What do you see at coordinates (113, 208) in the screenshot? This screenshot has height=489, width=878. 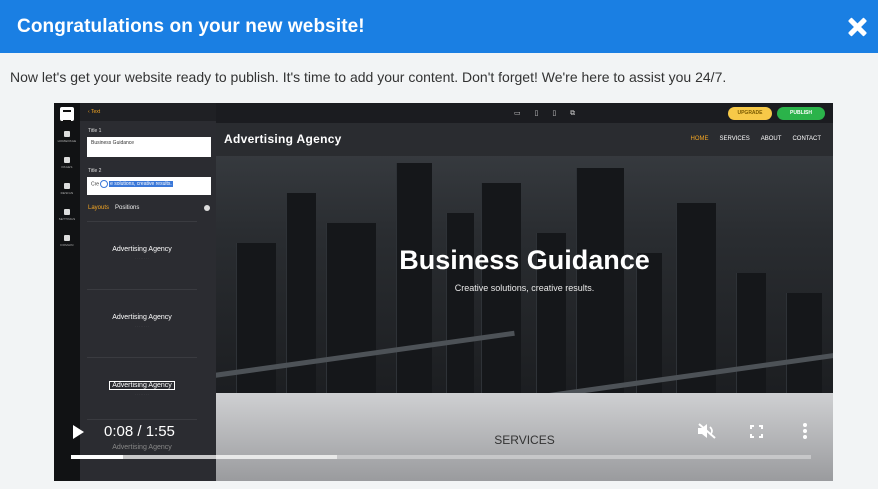 I see `panel-tabs: Layouts Positions` at bounding box center [113, 208].